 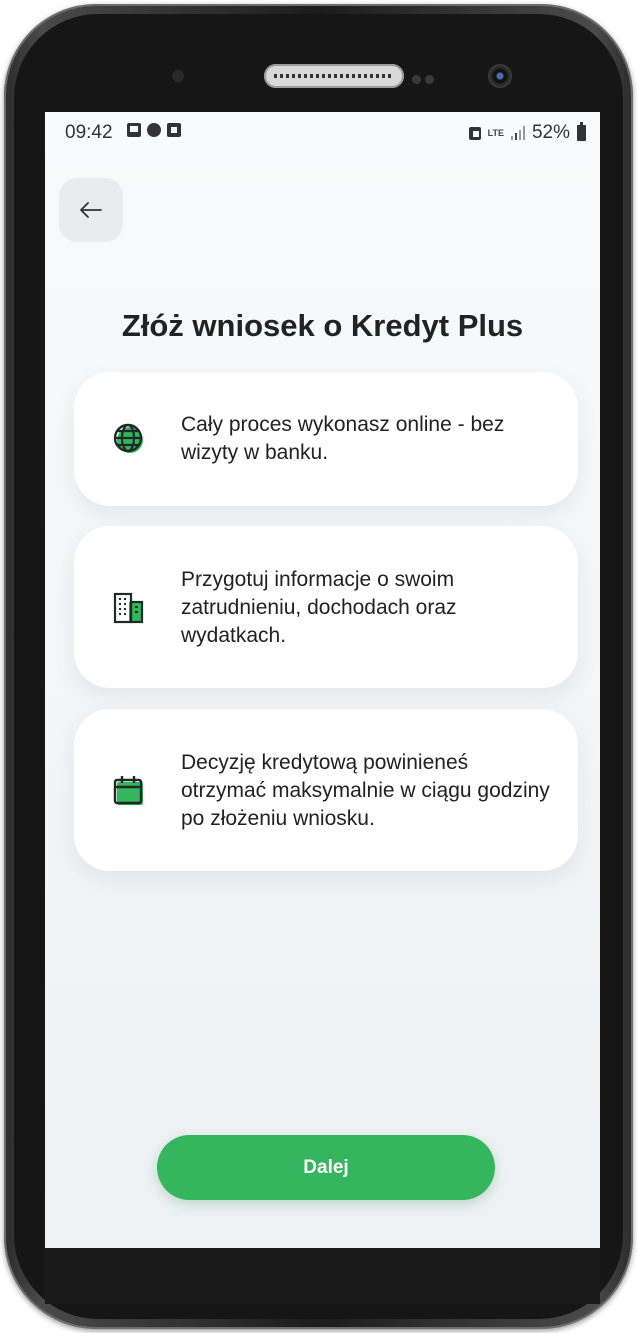 I want to click on building-icon, so click(x=128, y=608).